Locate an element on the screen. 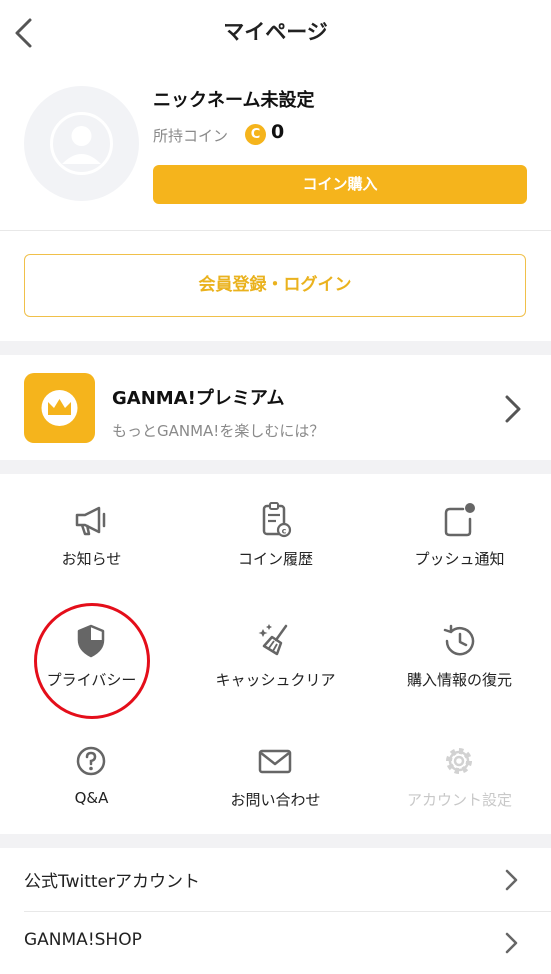  list-item-twitter: 公式Twitterアカウント is located at coordinates (275, 880).